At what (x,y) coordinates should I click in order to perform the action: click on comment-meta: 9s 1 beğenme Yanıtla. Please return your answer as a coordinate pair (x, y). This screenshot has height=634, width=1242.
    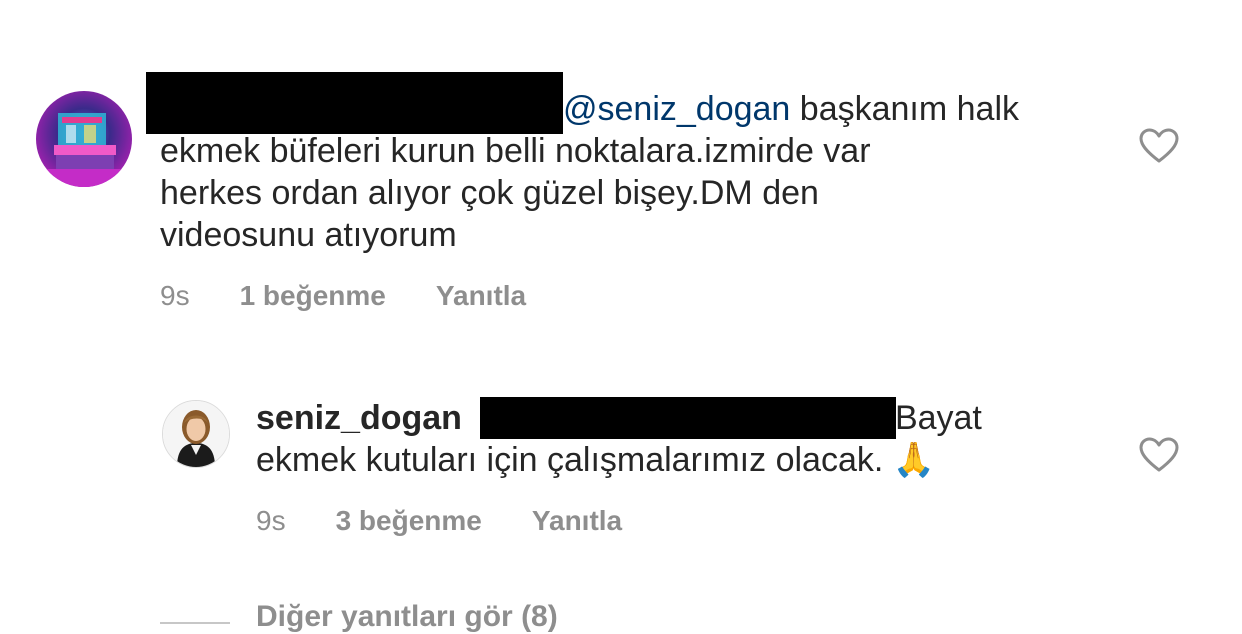
    Looking at the image, I should click on (343, 296).